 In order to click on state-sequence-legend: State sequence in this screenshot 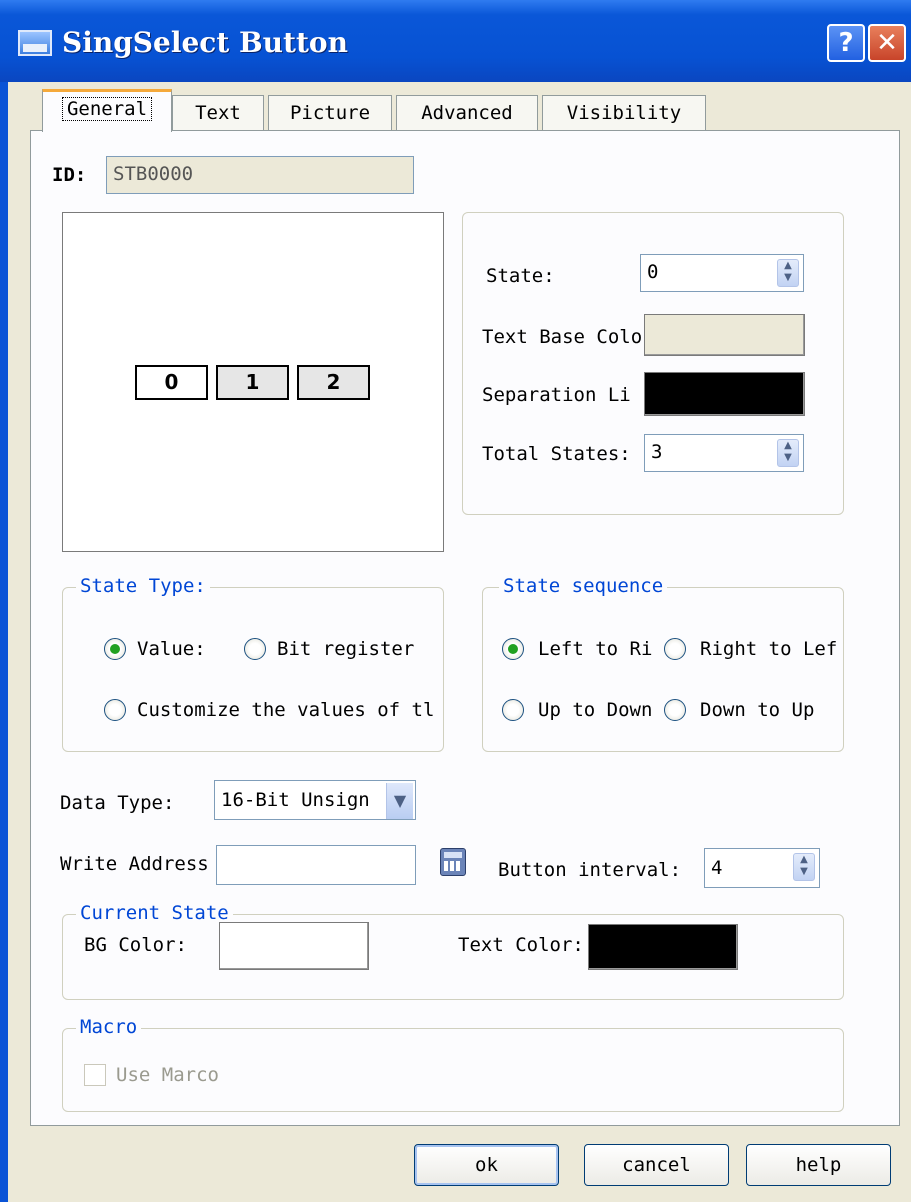, I will do `click(583, 586)`.